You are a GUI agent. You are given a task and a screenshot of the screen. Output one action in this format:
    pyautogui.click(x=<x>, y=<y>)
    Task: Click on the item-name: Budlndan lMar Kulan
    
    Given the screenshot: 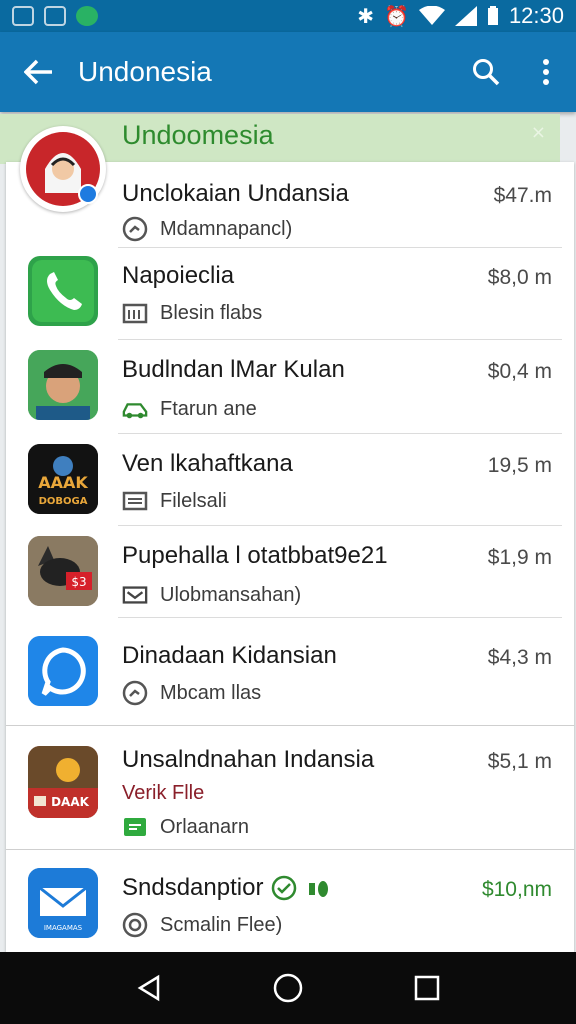 What is the action you would take?
    pyautogui.click(x=233, y=369)
    